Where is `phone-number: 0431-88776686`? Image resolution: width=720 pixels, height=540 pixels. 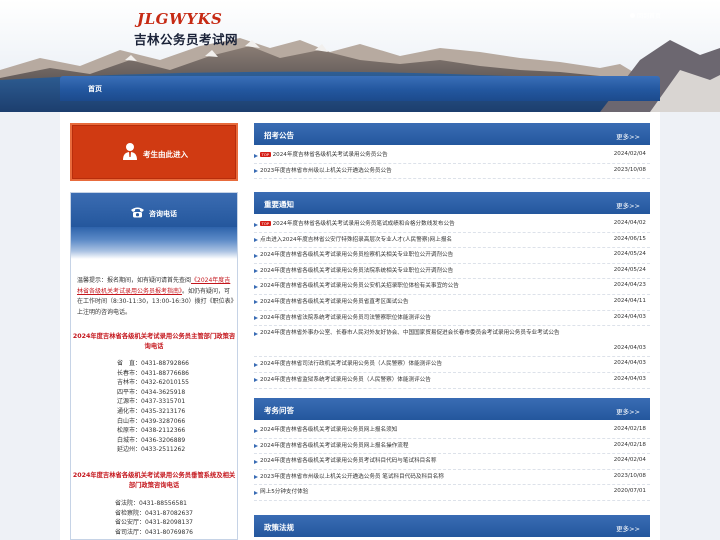 phone-number: 0431-88776686 is located at coordinates (165, 373).